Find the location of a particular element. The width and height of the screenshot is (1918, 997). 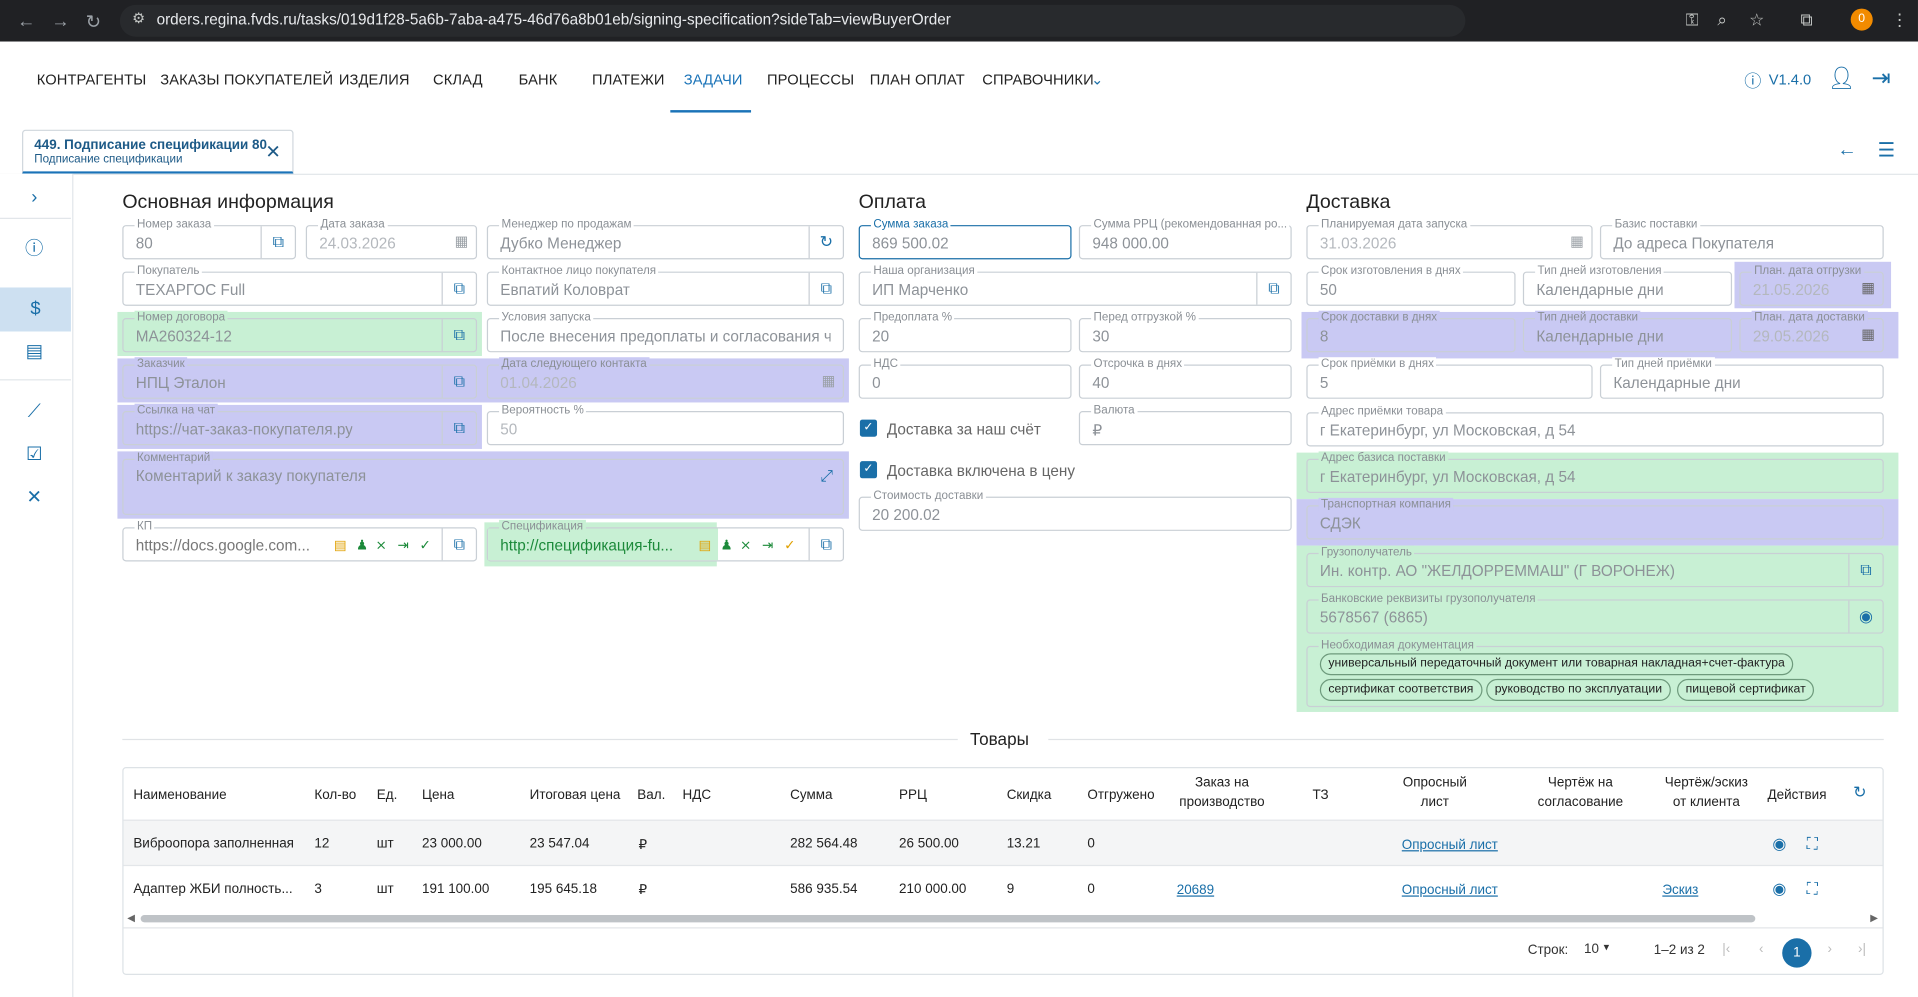

col-drawing-approval: Чертёж на согласование is located at coordinates (1580, 792).